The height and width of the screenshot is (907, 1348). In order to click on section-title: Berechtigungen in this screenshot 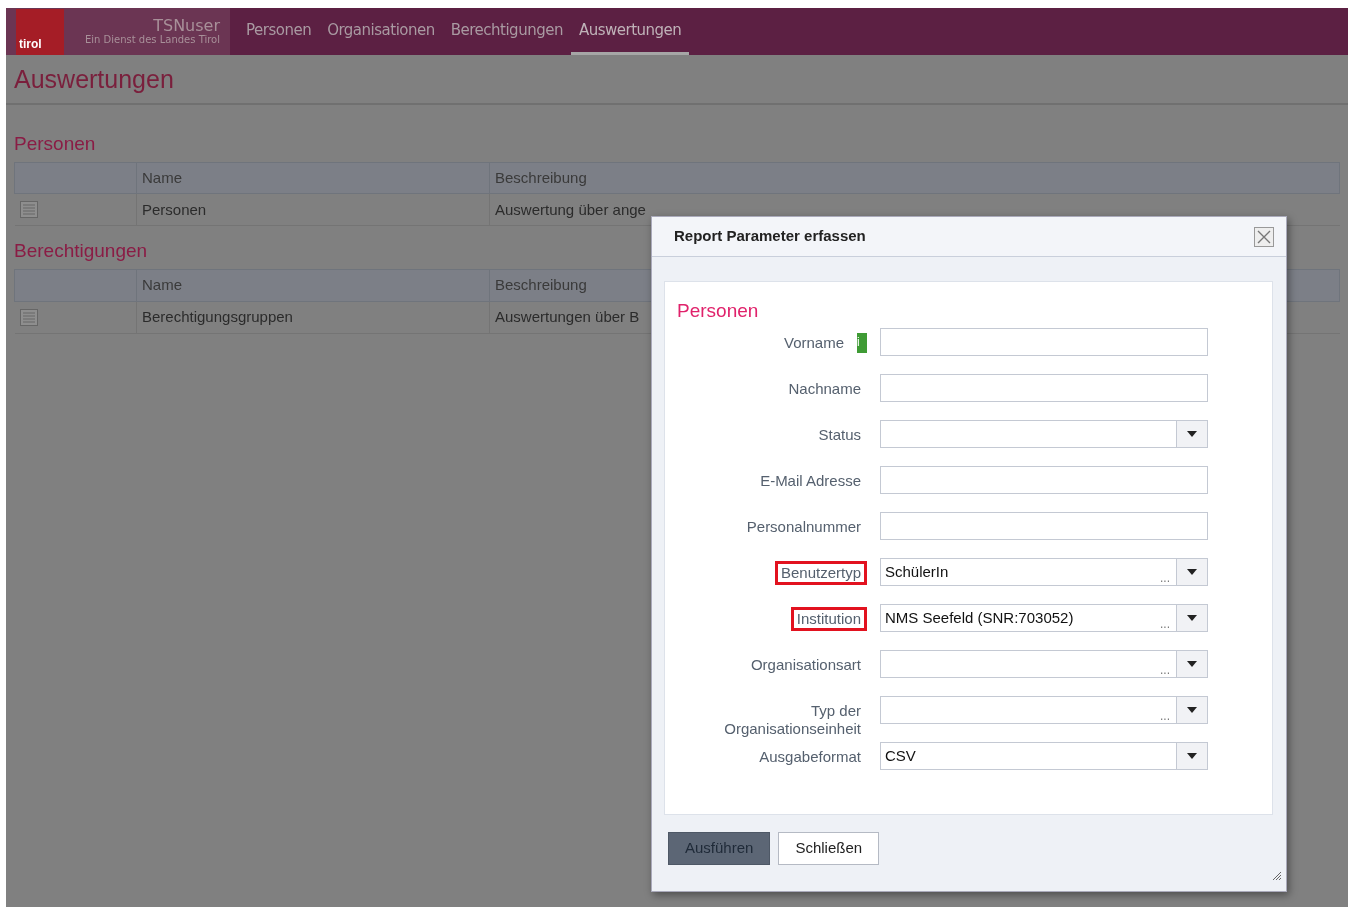, I will do `click(81, 252)`.